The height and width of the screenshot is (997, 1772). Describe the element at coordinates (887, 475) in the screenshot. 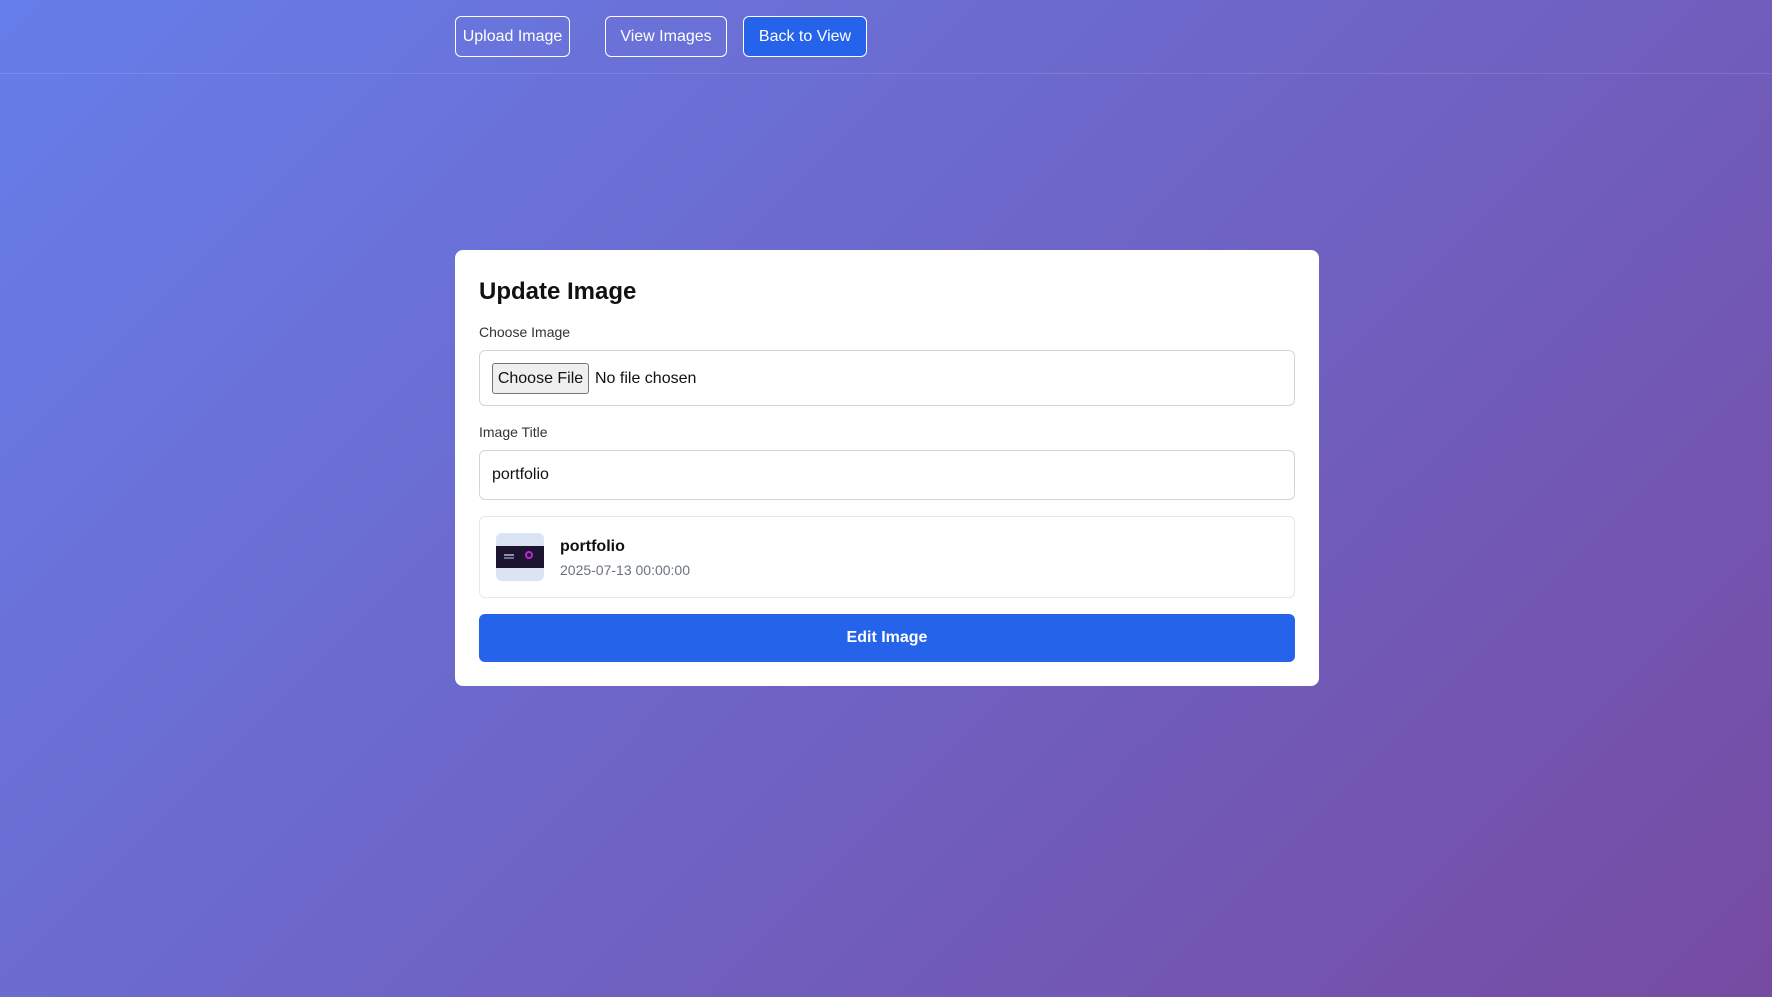

I see `image-title-input` at that location.